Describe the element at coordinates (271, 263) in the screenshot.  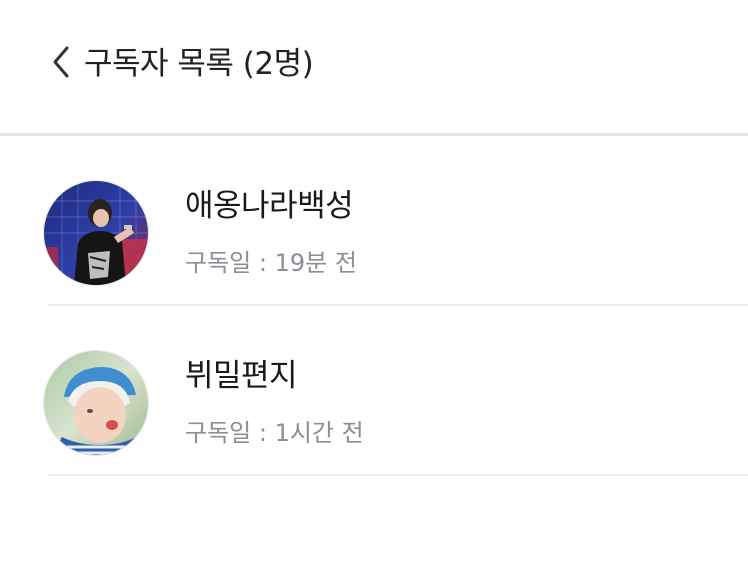
I see `subscribed-time: 구독일 : 19분 전` at that location.